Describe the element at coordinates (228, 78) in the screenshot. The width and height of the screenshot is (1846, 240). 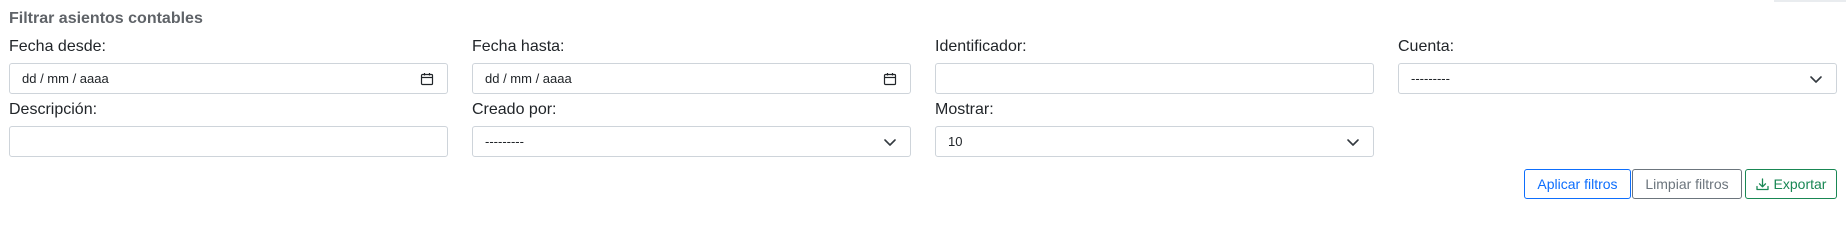
I see `fecha-desde-input: dd / mm / aaaa` at that location.